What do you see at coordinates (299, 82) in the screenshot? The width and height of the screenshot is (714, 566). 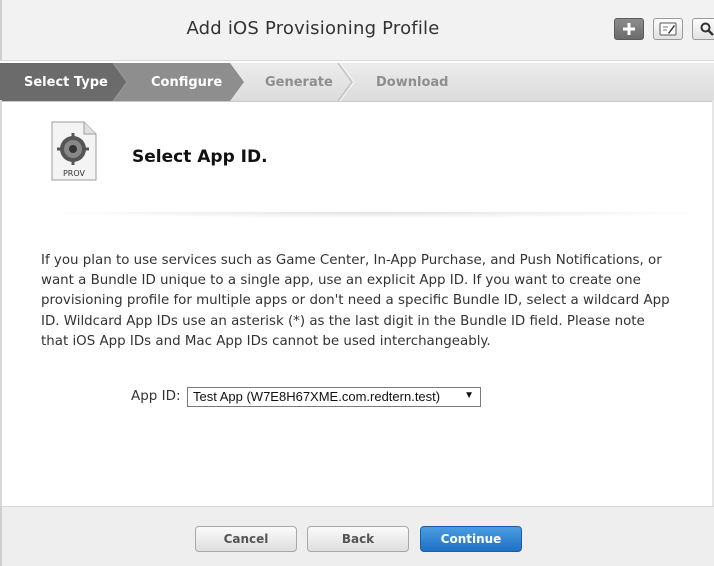 I see `step-generate: Generate` at bounding box center [299, 82].